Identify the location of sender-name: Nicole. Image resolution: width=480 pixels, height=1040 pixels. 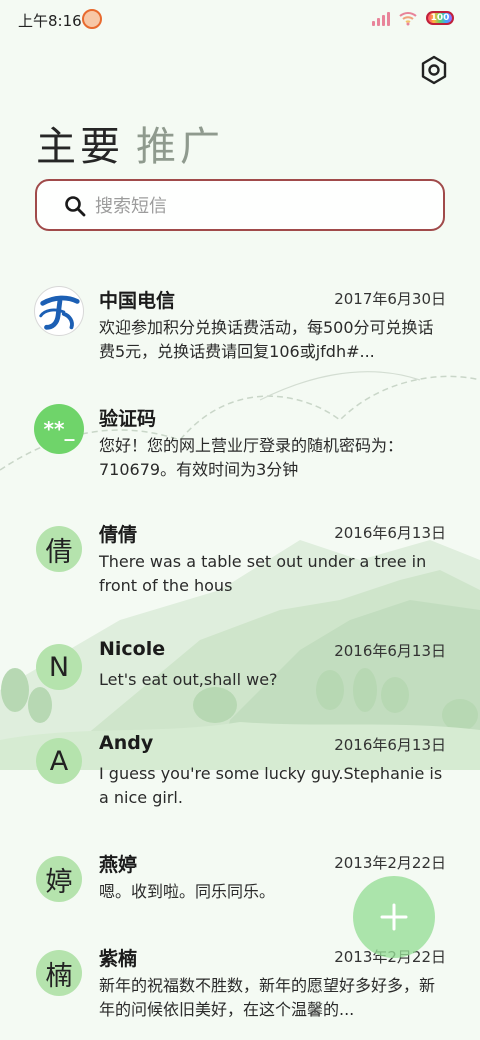
(132, 649).